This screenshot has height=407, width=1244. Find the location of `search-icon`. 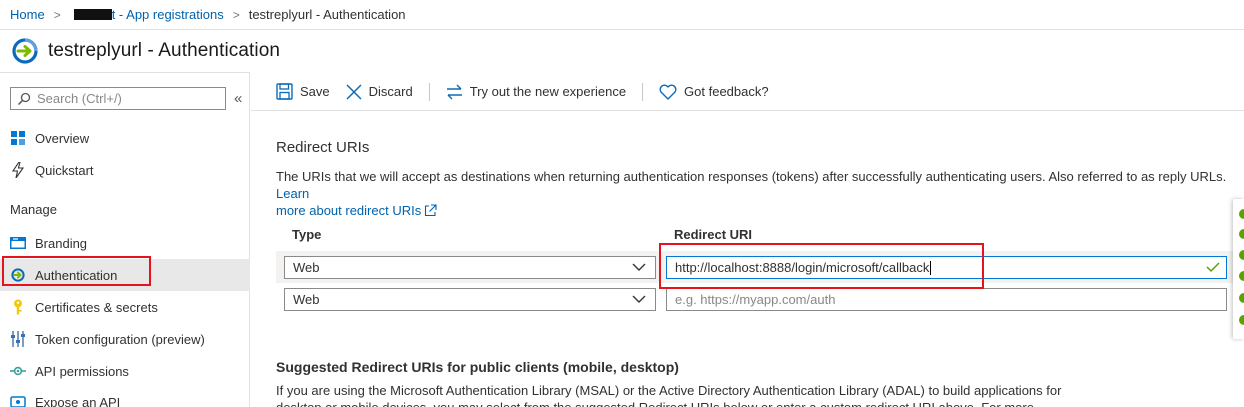

search-icon is located at coordinates (24, 98).